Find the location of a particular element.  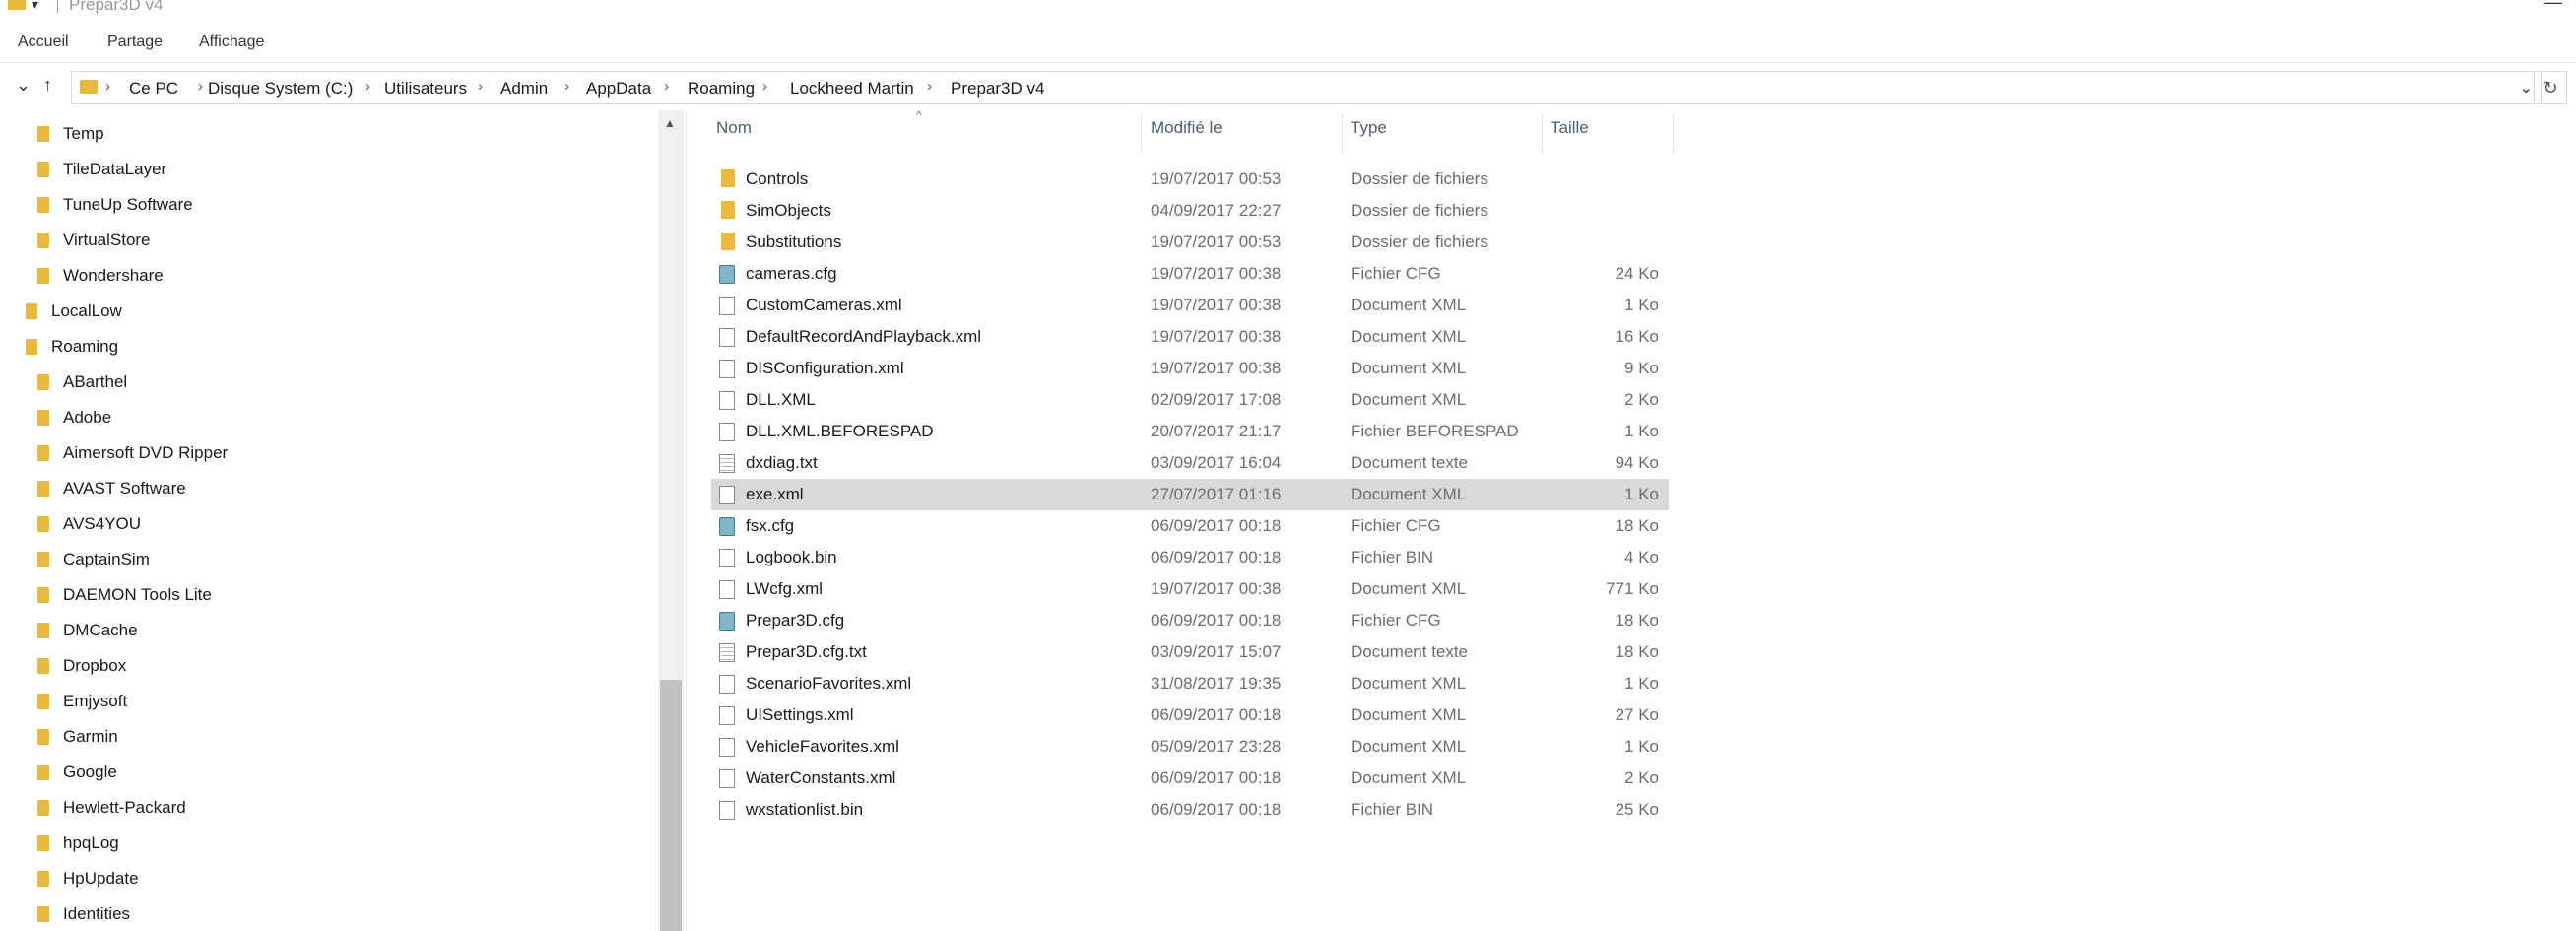

file-name: DISConfiguration.xml is located at coordinates (825, 368).